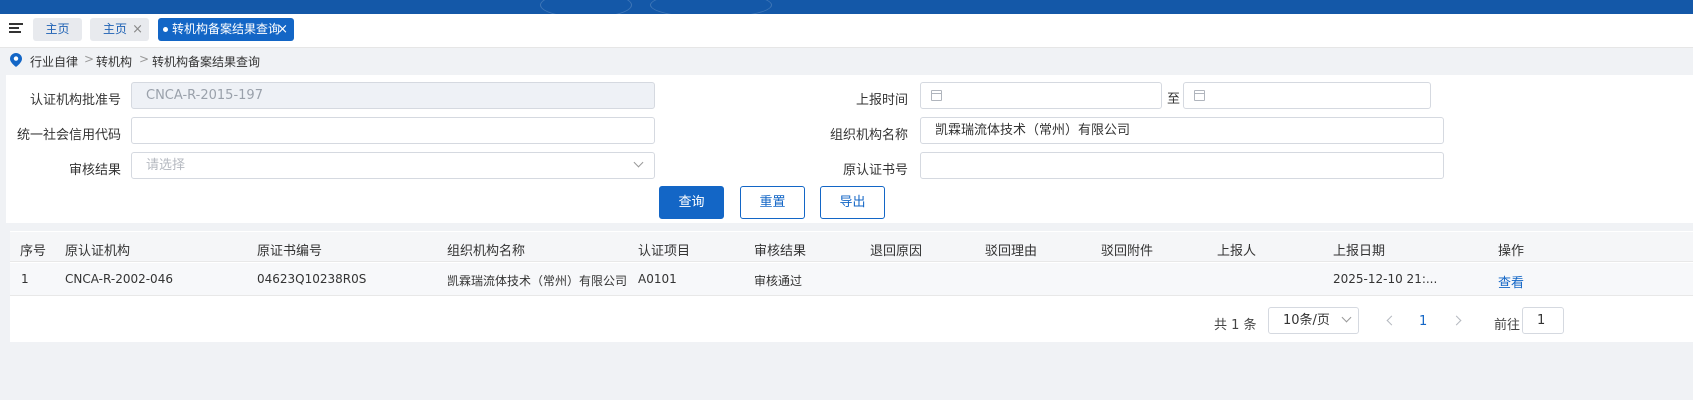 The width and height of the screenshot is (1693, 400). Describe the element at coordinates (780, 251) in the screenshot. I see `column-header: 审核结果` at that location.